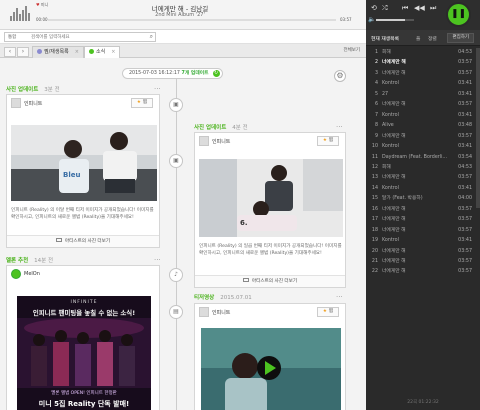 The image size is (480, 410). What do you see at coordinates (52, 90) in the screenshot?
I see `section-time: 3분 전` at bounding box center [52, 90].